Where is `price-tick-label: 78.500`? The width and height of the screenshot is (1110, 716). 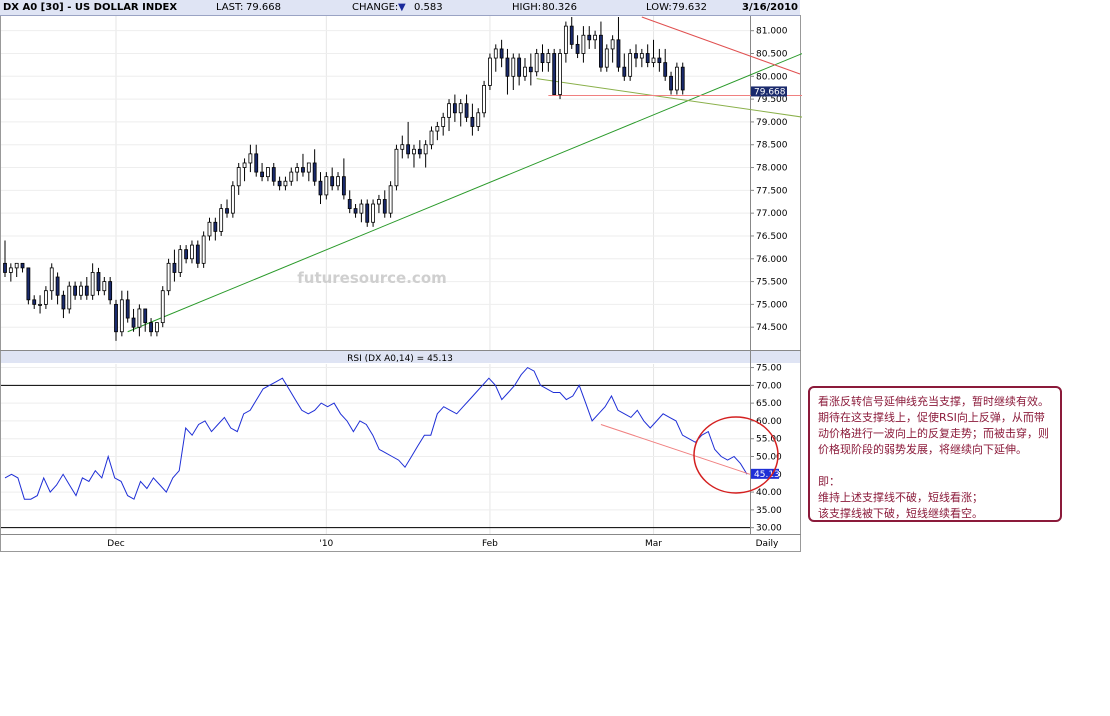 price-tick-label: 78.500 is located at coordinates (772, 146).